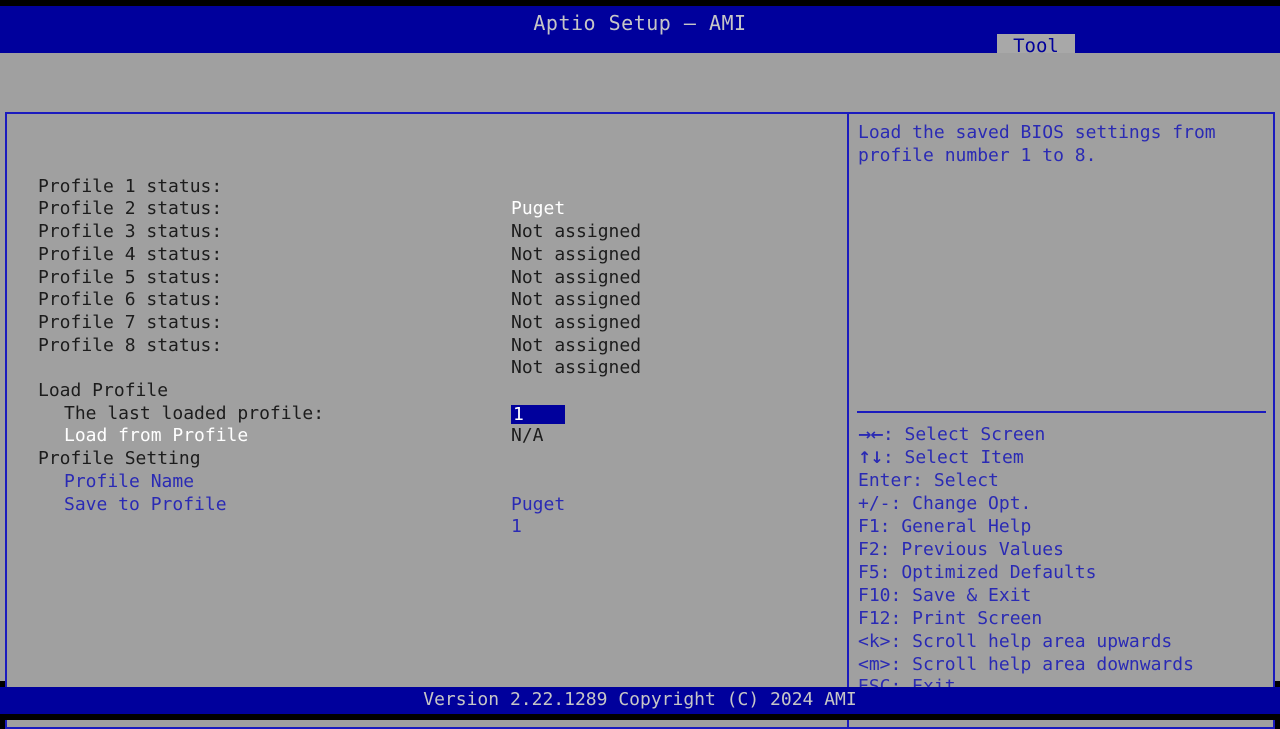  What do you see at coordinates (977, 572) in the screenshot?
I see `legend-item-optimized-defaults: F5: Optimized Defaults` at bounding box center [977, 572].